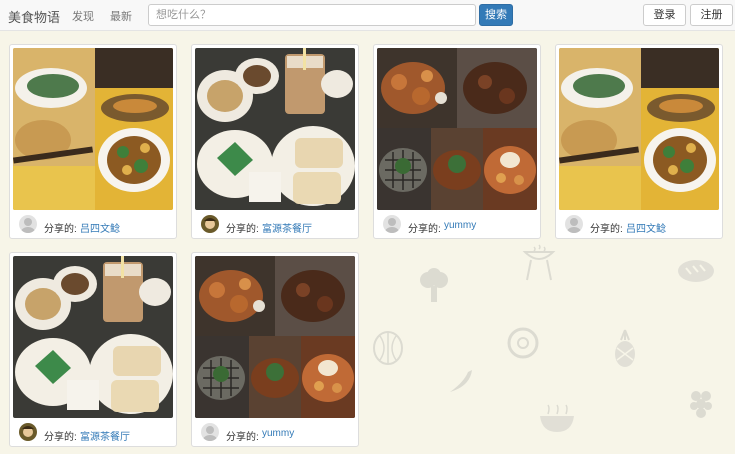  Describe the element at coordinates (711, 15) in the screenshot. I see `register-button: 注册` at that location.